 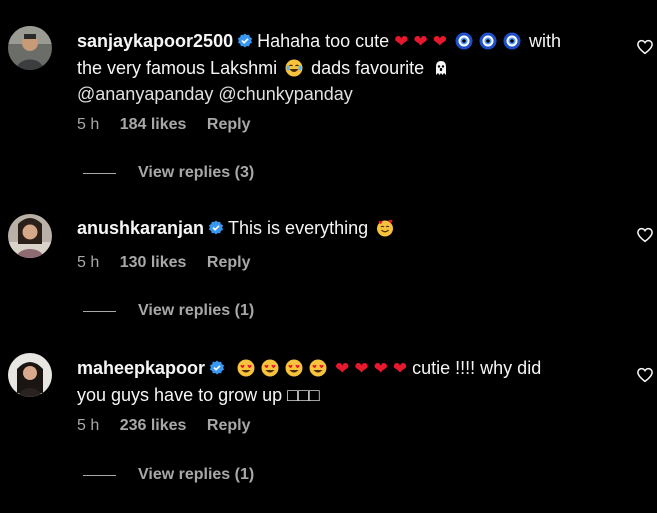 What do you see at coordinates (153, 262) in the screenshot?
I see `likes-count: 130 likes` at bounding box center [153, 262].